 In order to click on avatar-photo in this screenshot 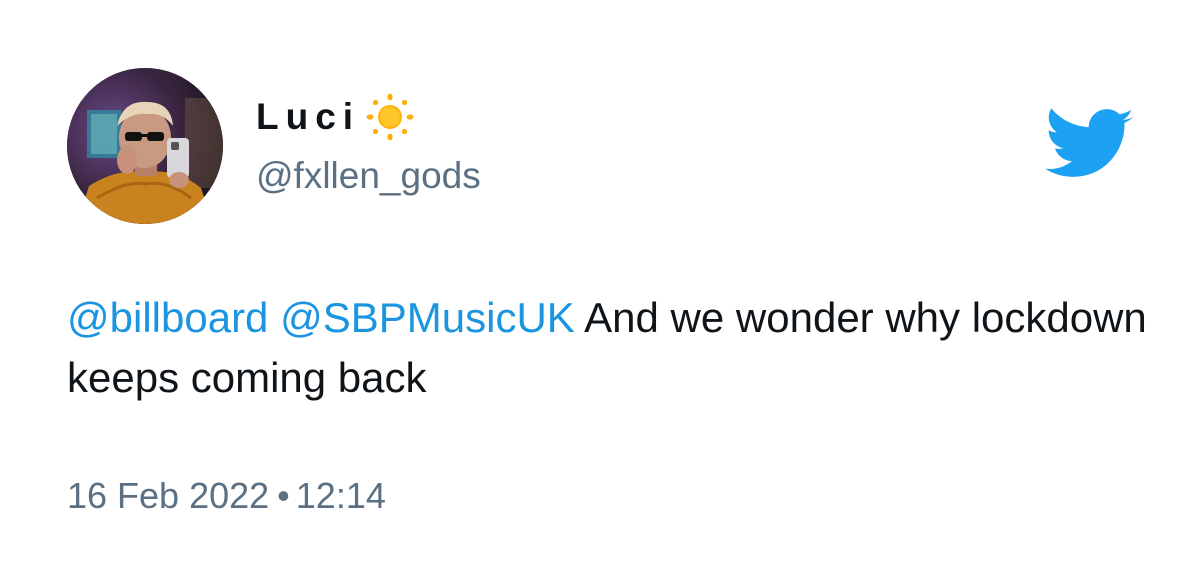, I will do `click(145, 146)`.